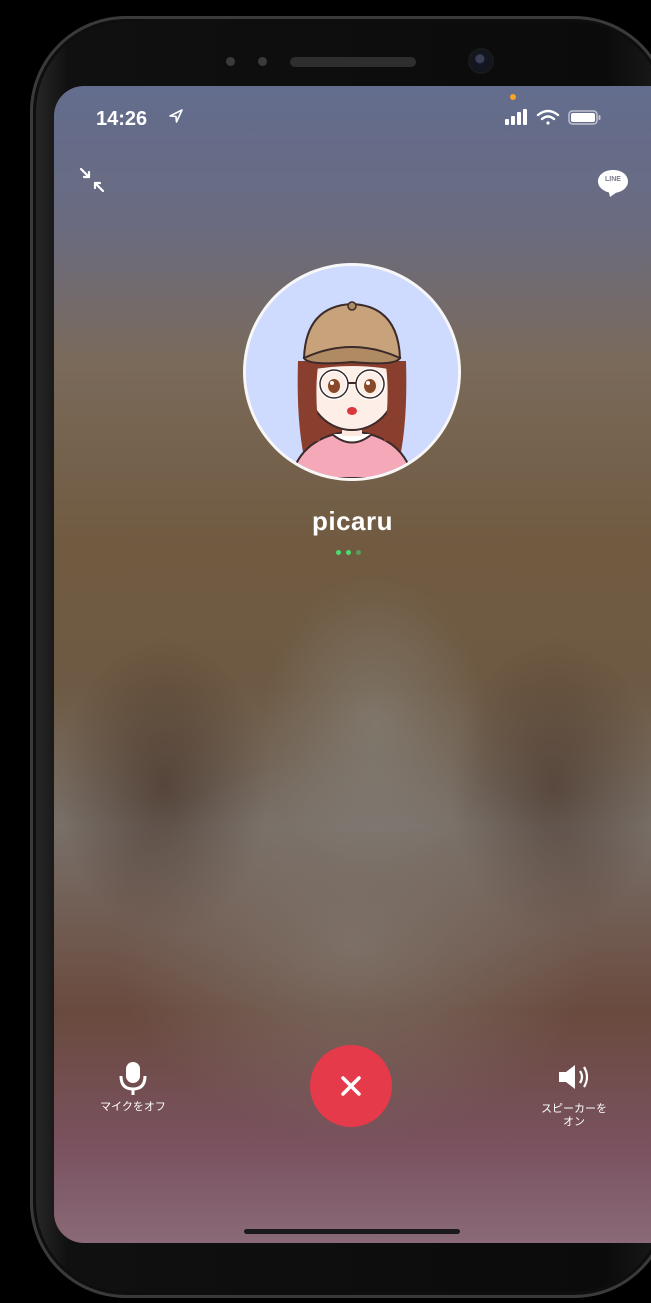  What do you see at coordinates (574, 1095) in the screenshot?
I see `speaker-button: スピーカーを オン` at bounding box center [574, 1095].